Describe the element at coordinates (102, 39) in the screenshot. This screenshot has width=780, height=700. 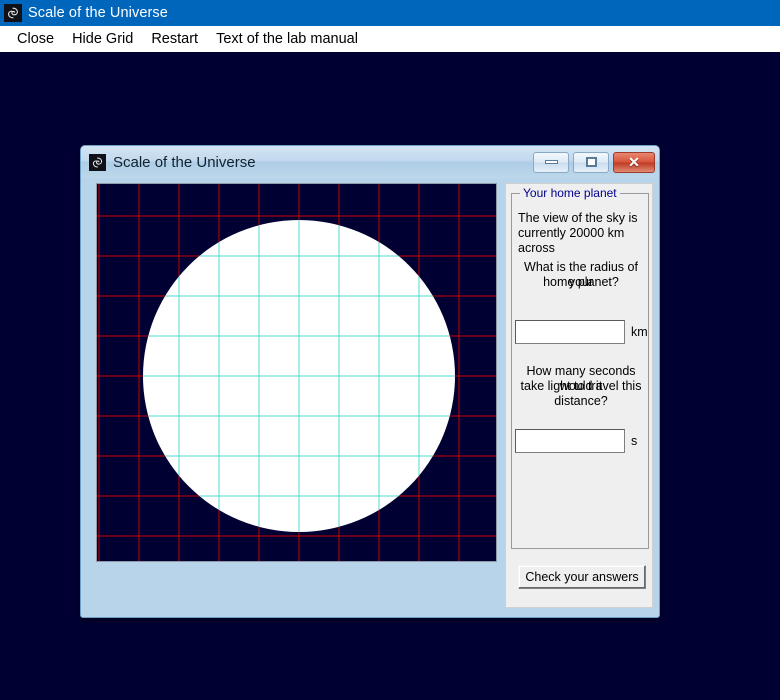
I see `menu-hide-grid: Hide Grid` at that location.